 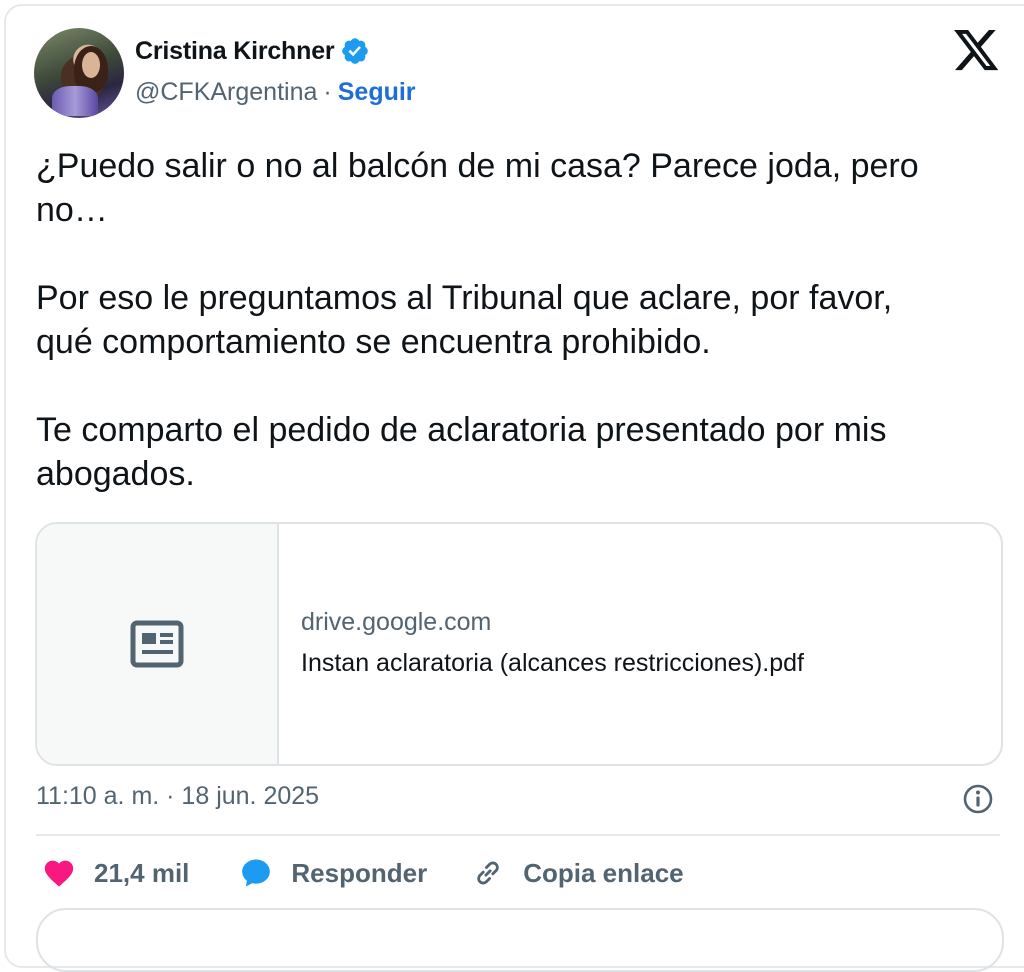 What do you see at coordinates (978, 799) in the screenshot?
I see `info-icon` at bounding box center [978, 799].